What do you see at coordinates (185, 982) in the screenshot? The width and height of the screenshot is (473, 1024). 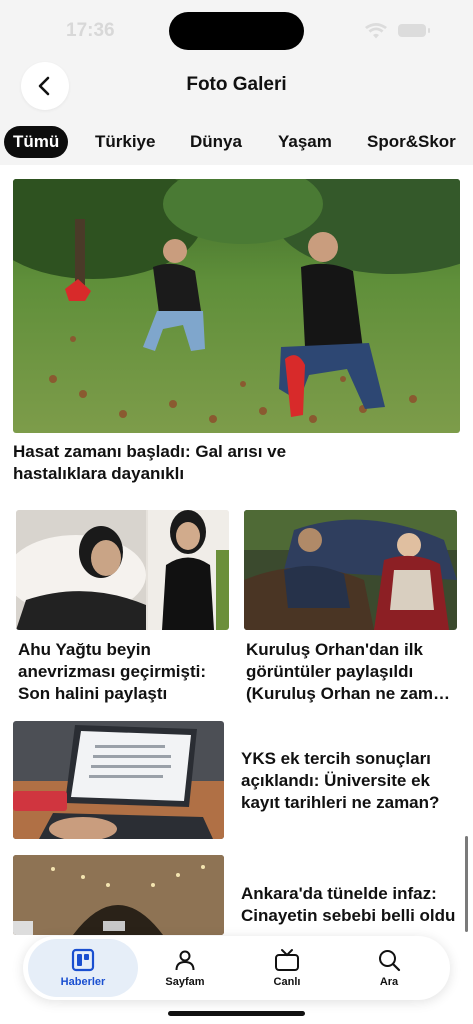 I see `tabbar-label-sayfam: Sayfam` at bounding box center [185, 982].